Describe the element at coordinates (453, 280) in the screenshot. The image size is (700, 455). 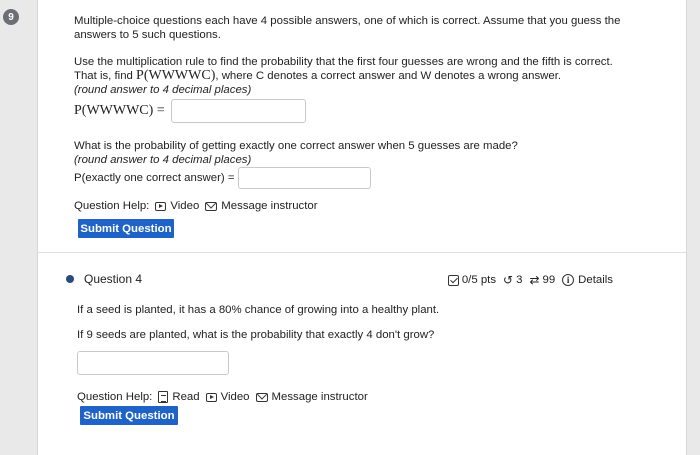
I see `score-check-icon` at that location.